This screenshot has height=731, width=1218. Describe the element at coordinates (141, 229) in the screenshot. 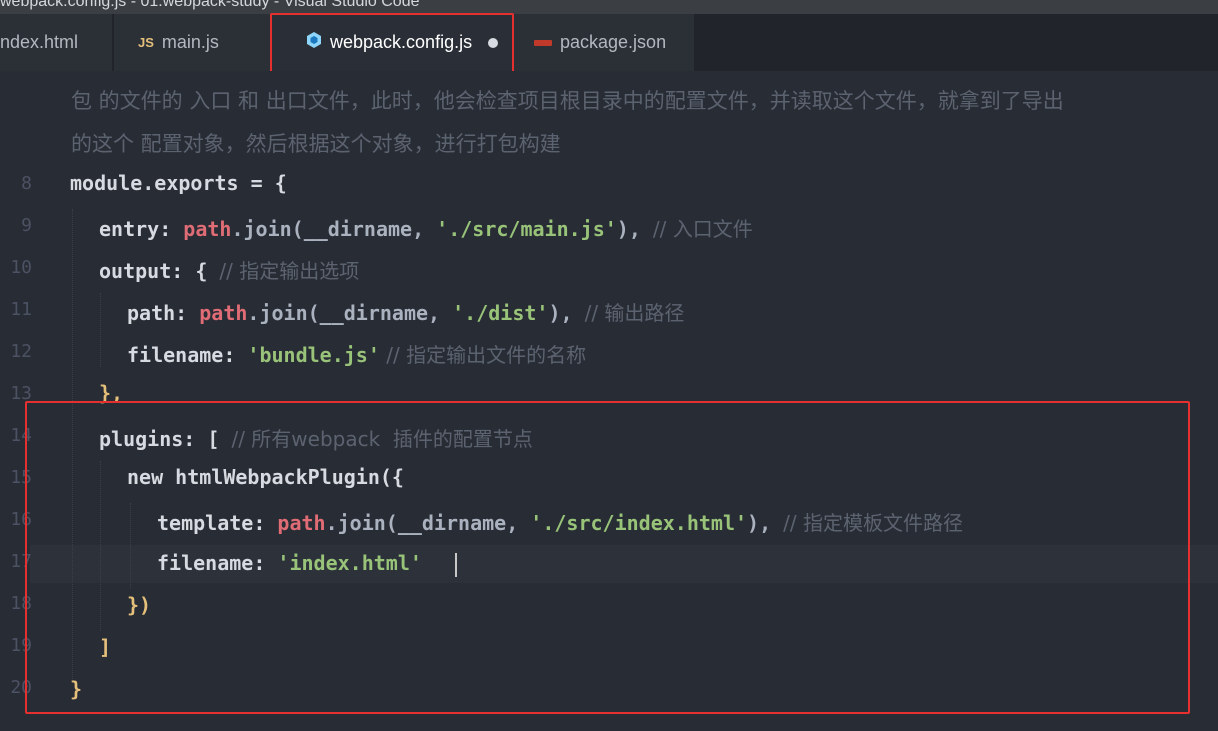

I see `code-token: entry:` at that location.